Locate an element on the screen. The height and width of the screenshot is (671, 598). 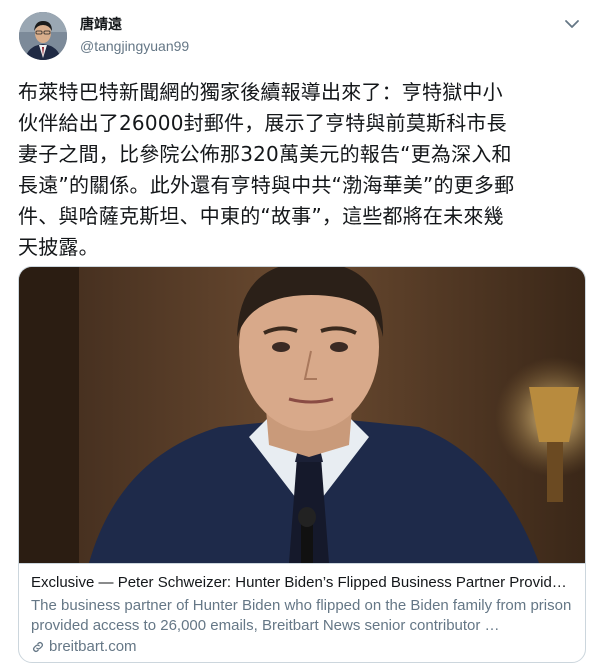
card-domain-link: breitbart.com is located at coordinates (302, 647).